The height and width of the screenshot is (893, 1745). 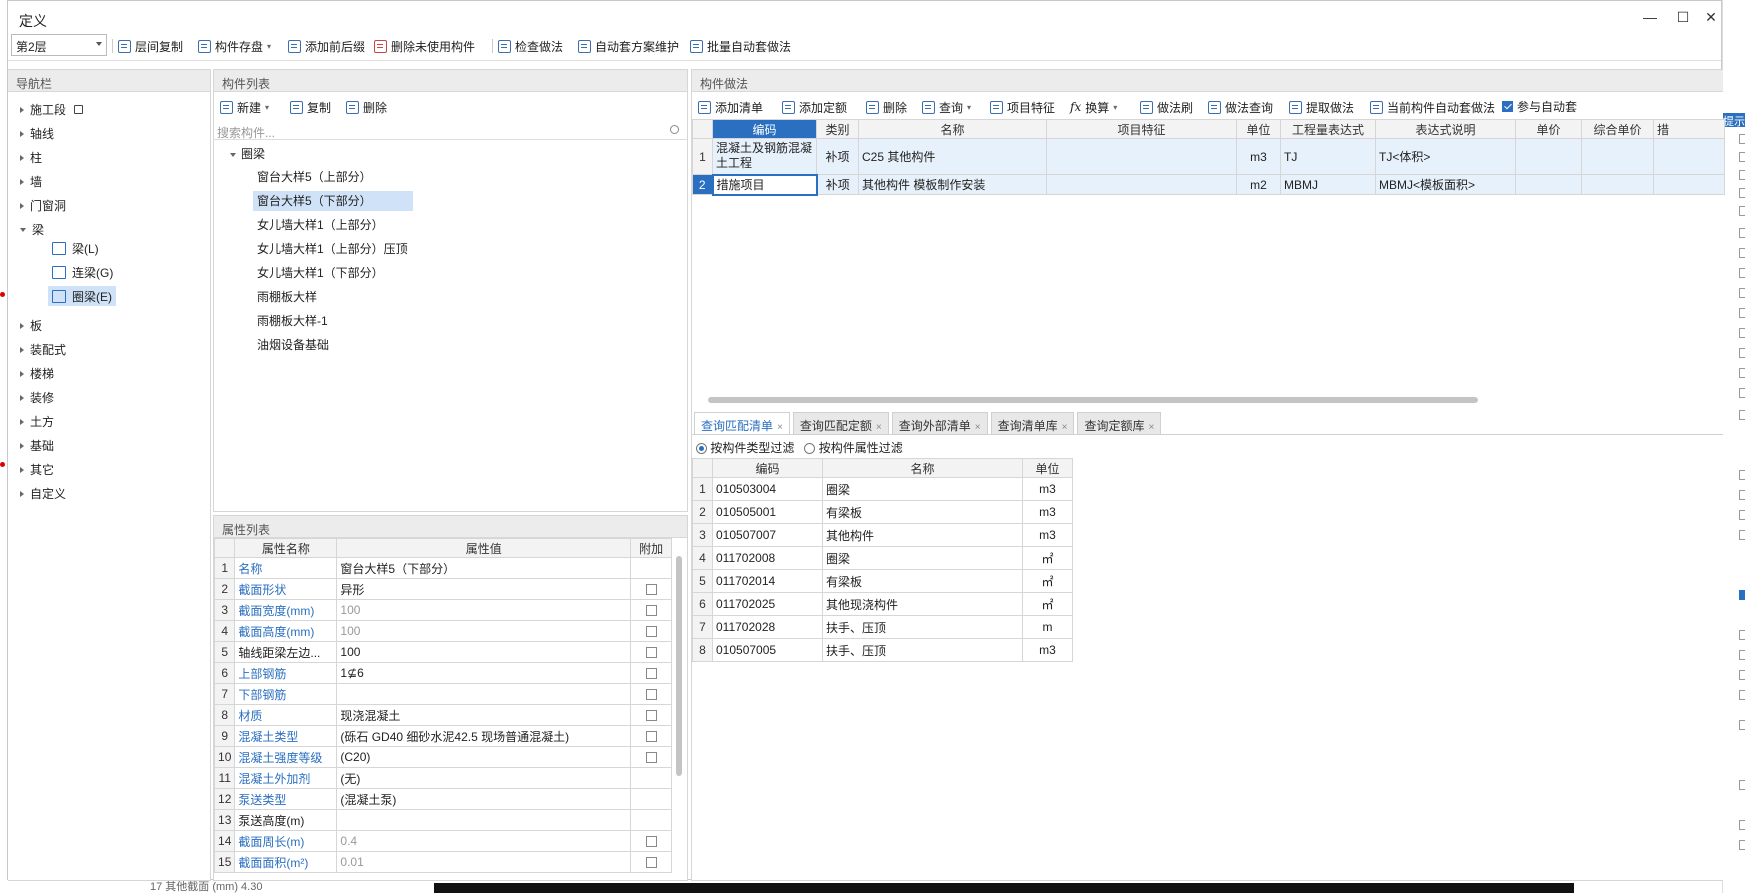 What do you see at coordinates (366, 107) in the screenshot?
I see `delete-component-button: 删除` at bounding box center [366, 107].